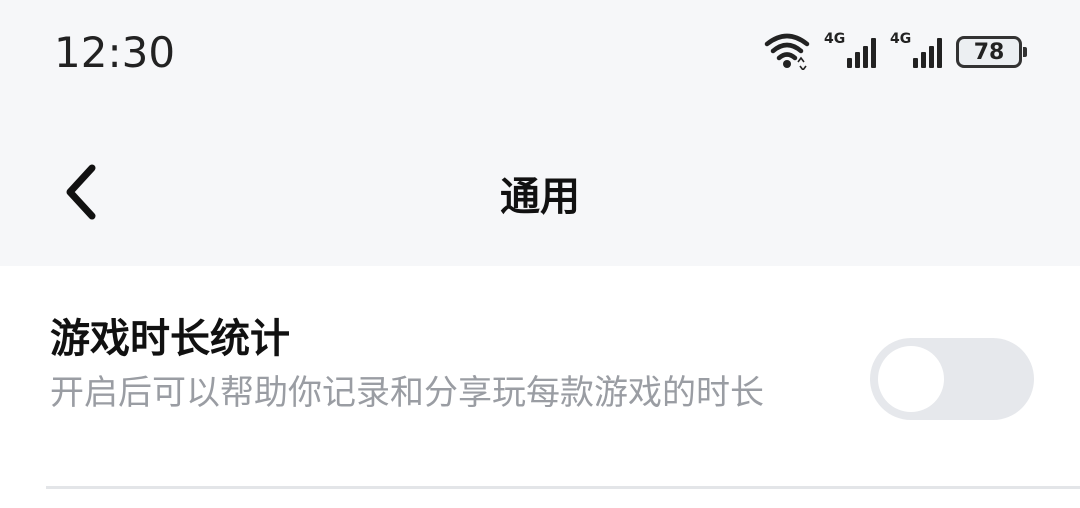 The width and height of the screenshot is (1080, 508). Describe the element at coordinates (952, 379) in the screenshot. I see `game-time-stats-toggle` at that location.